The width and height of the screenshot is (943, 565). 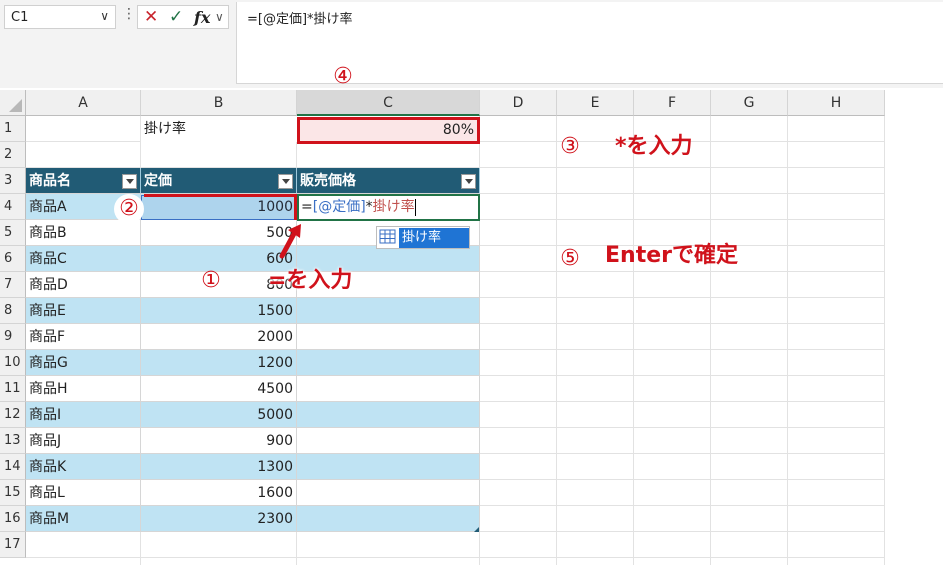 I want to click on formula-ref: [@定価], so click(x=339, y=207).